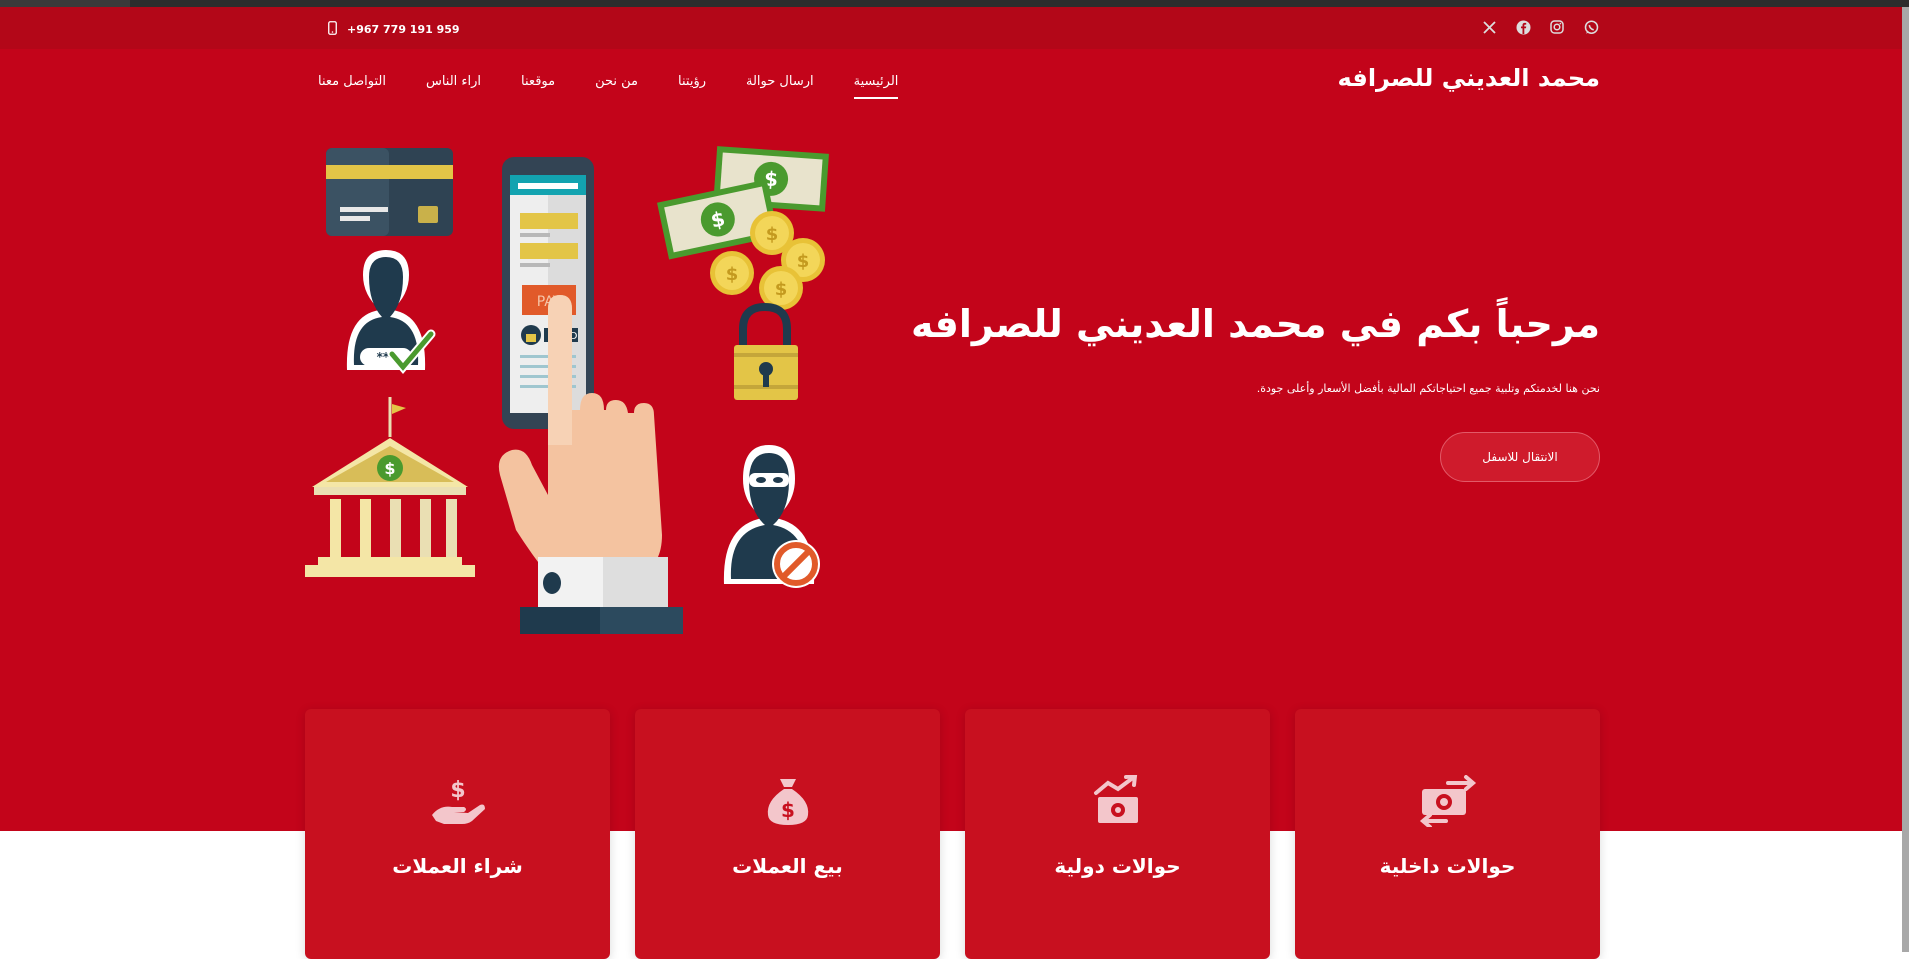  What do you see at coordinates (391, 312) in the screenshot?
I see `verified-user-icon: ***` at bounding box center [391, 312].